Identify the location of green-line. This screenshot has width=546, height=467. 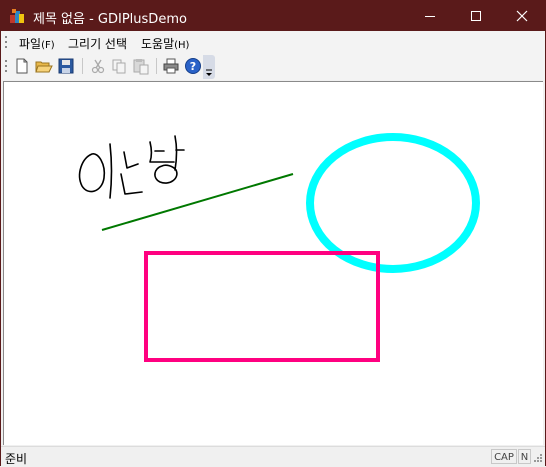
(197, 202).